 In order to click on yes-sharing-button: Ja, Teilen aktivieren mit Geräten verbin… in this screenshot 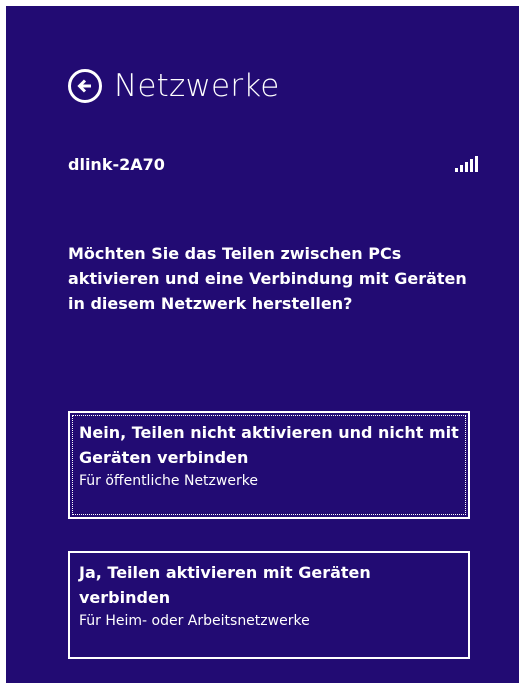, I will do `click(269, 605)`.